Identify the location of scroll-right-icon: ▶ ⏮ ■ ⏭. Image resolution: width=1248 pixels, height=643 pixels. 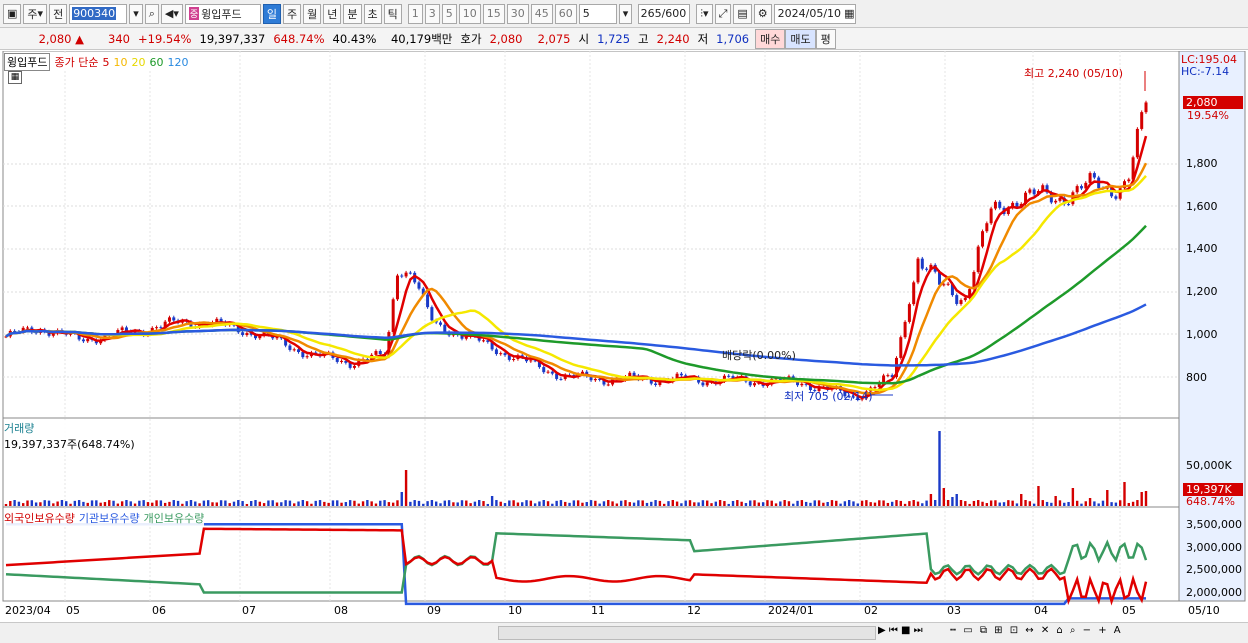
(900, 630).